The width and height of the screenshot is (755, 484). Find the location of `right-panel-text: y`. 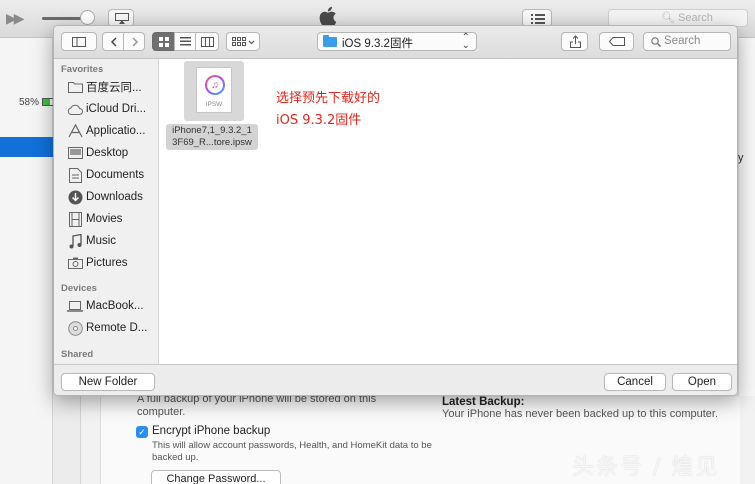

right-panel-text: y is located at coordinates (741, 158).